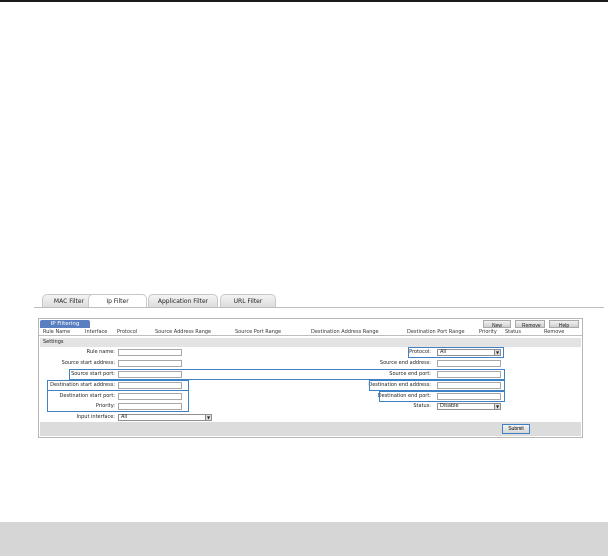 This screenshot has height=556, width=608. Describe the element at coordinates (258, 332) in the screenshot. I see `col-source-port-range: Source Port Range` at that location.